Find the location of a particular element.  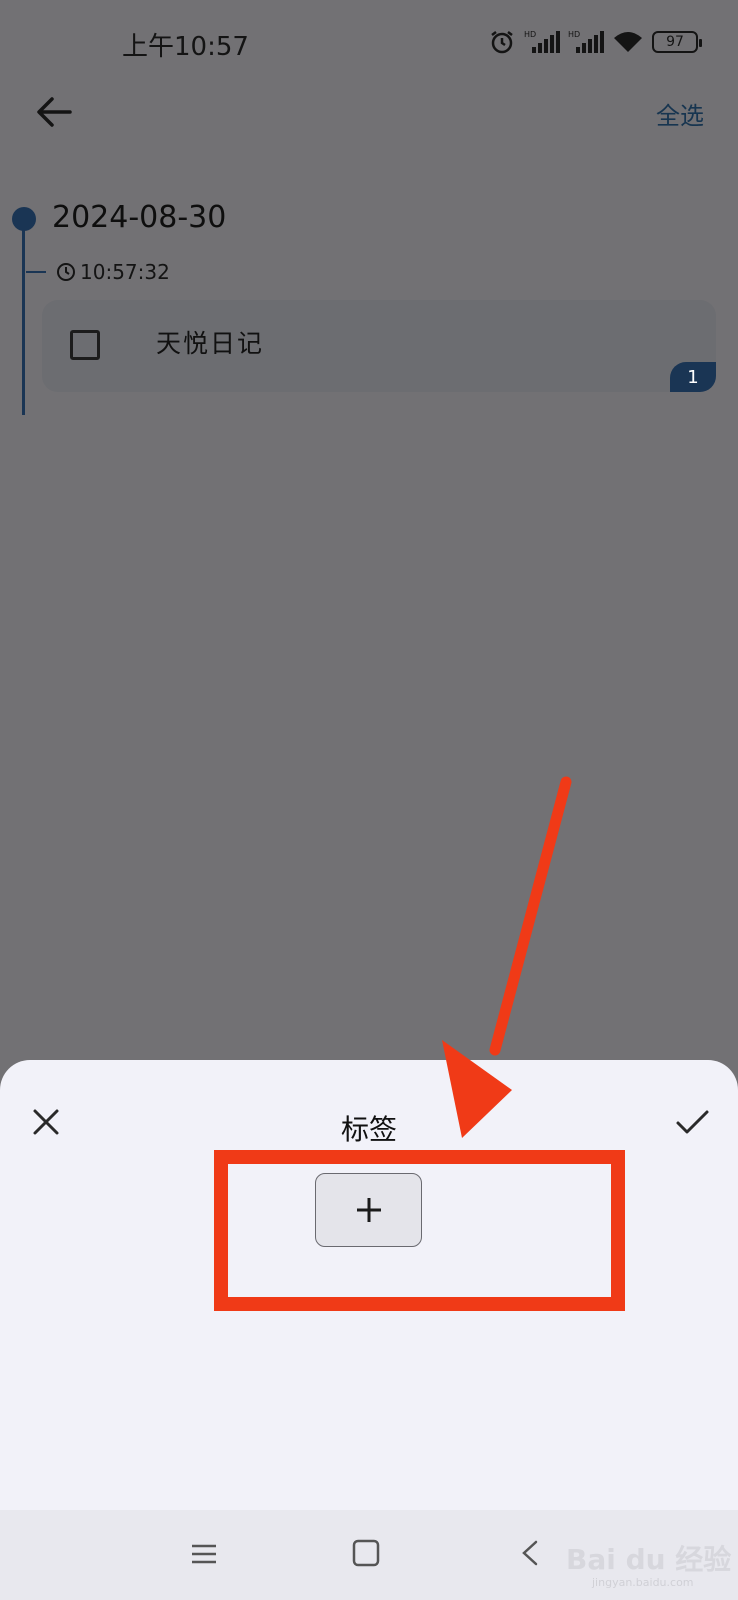

battery-level: 97 is located at coordinates (675, 42).